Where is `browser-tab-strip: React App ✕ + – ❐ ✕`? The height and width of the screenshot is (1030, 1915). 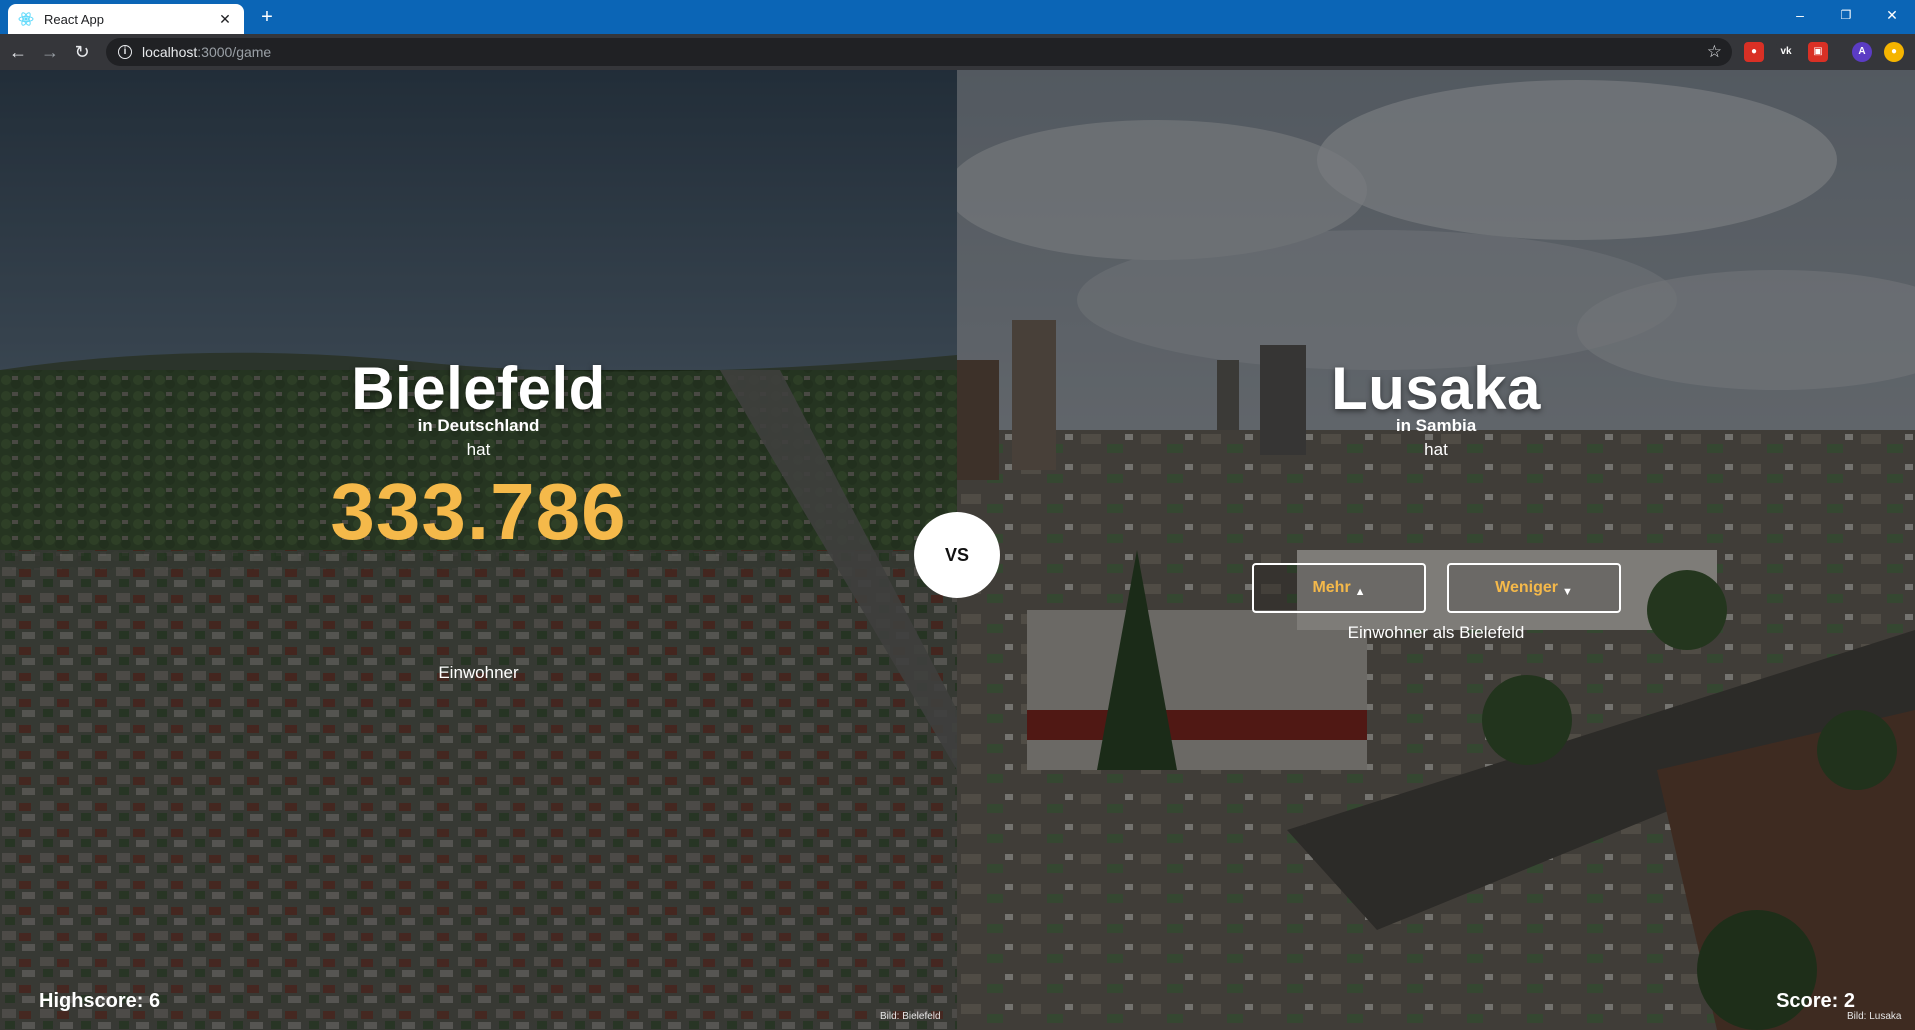
browser-tab-strip: React App ✕ + – ❐ ✕ is located at coordinates (957, 17).